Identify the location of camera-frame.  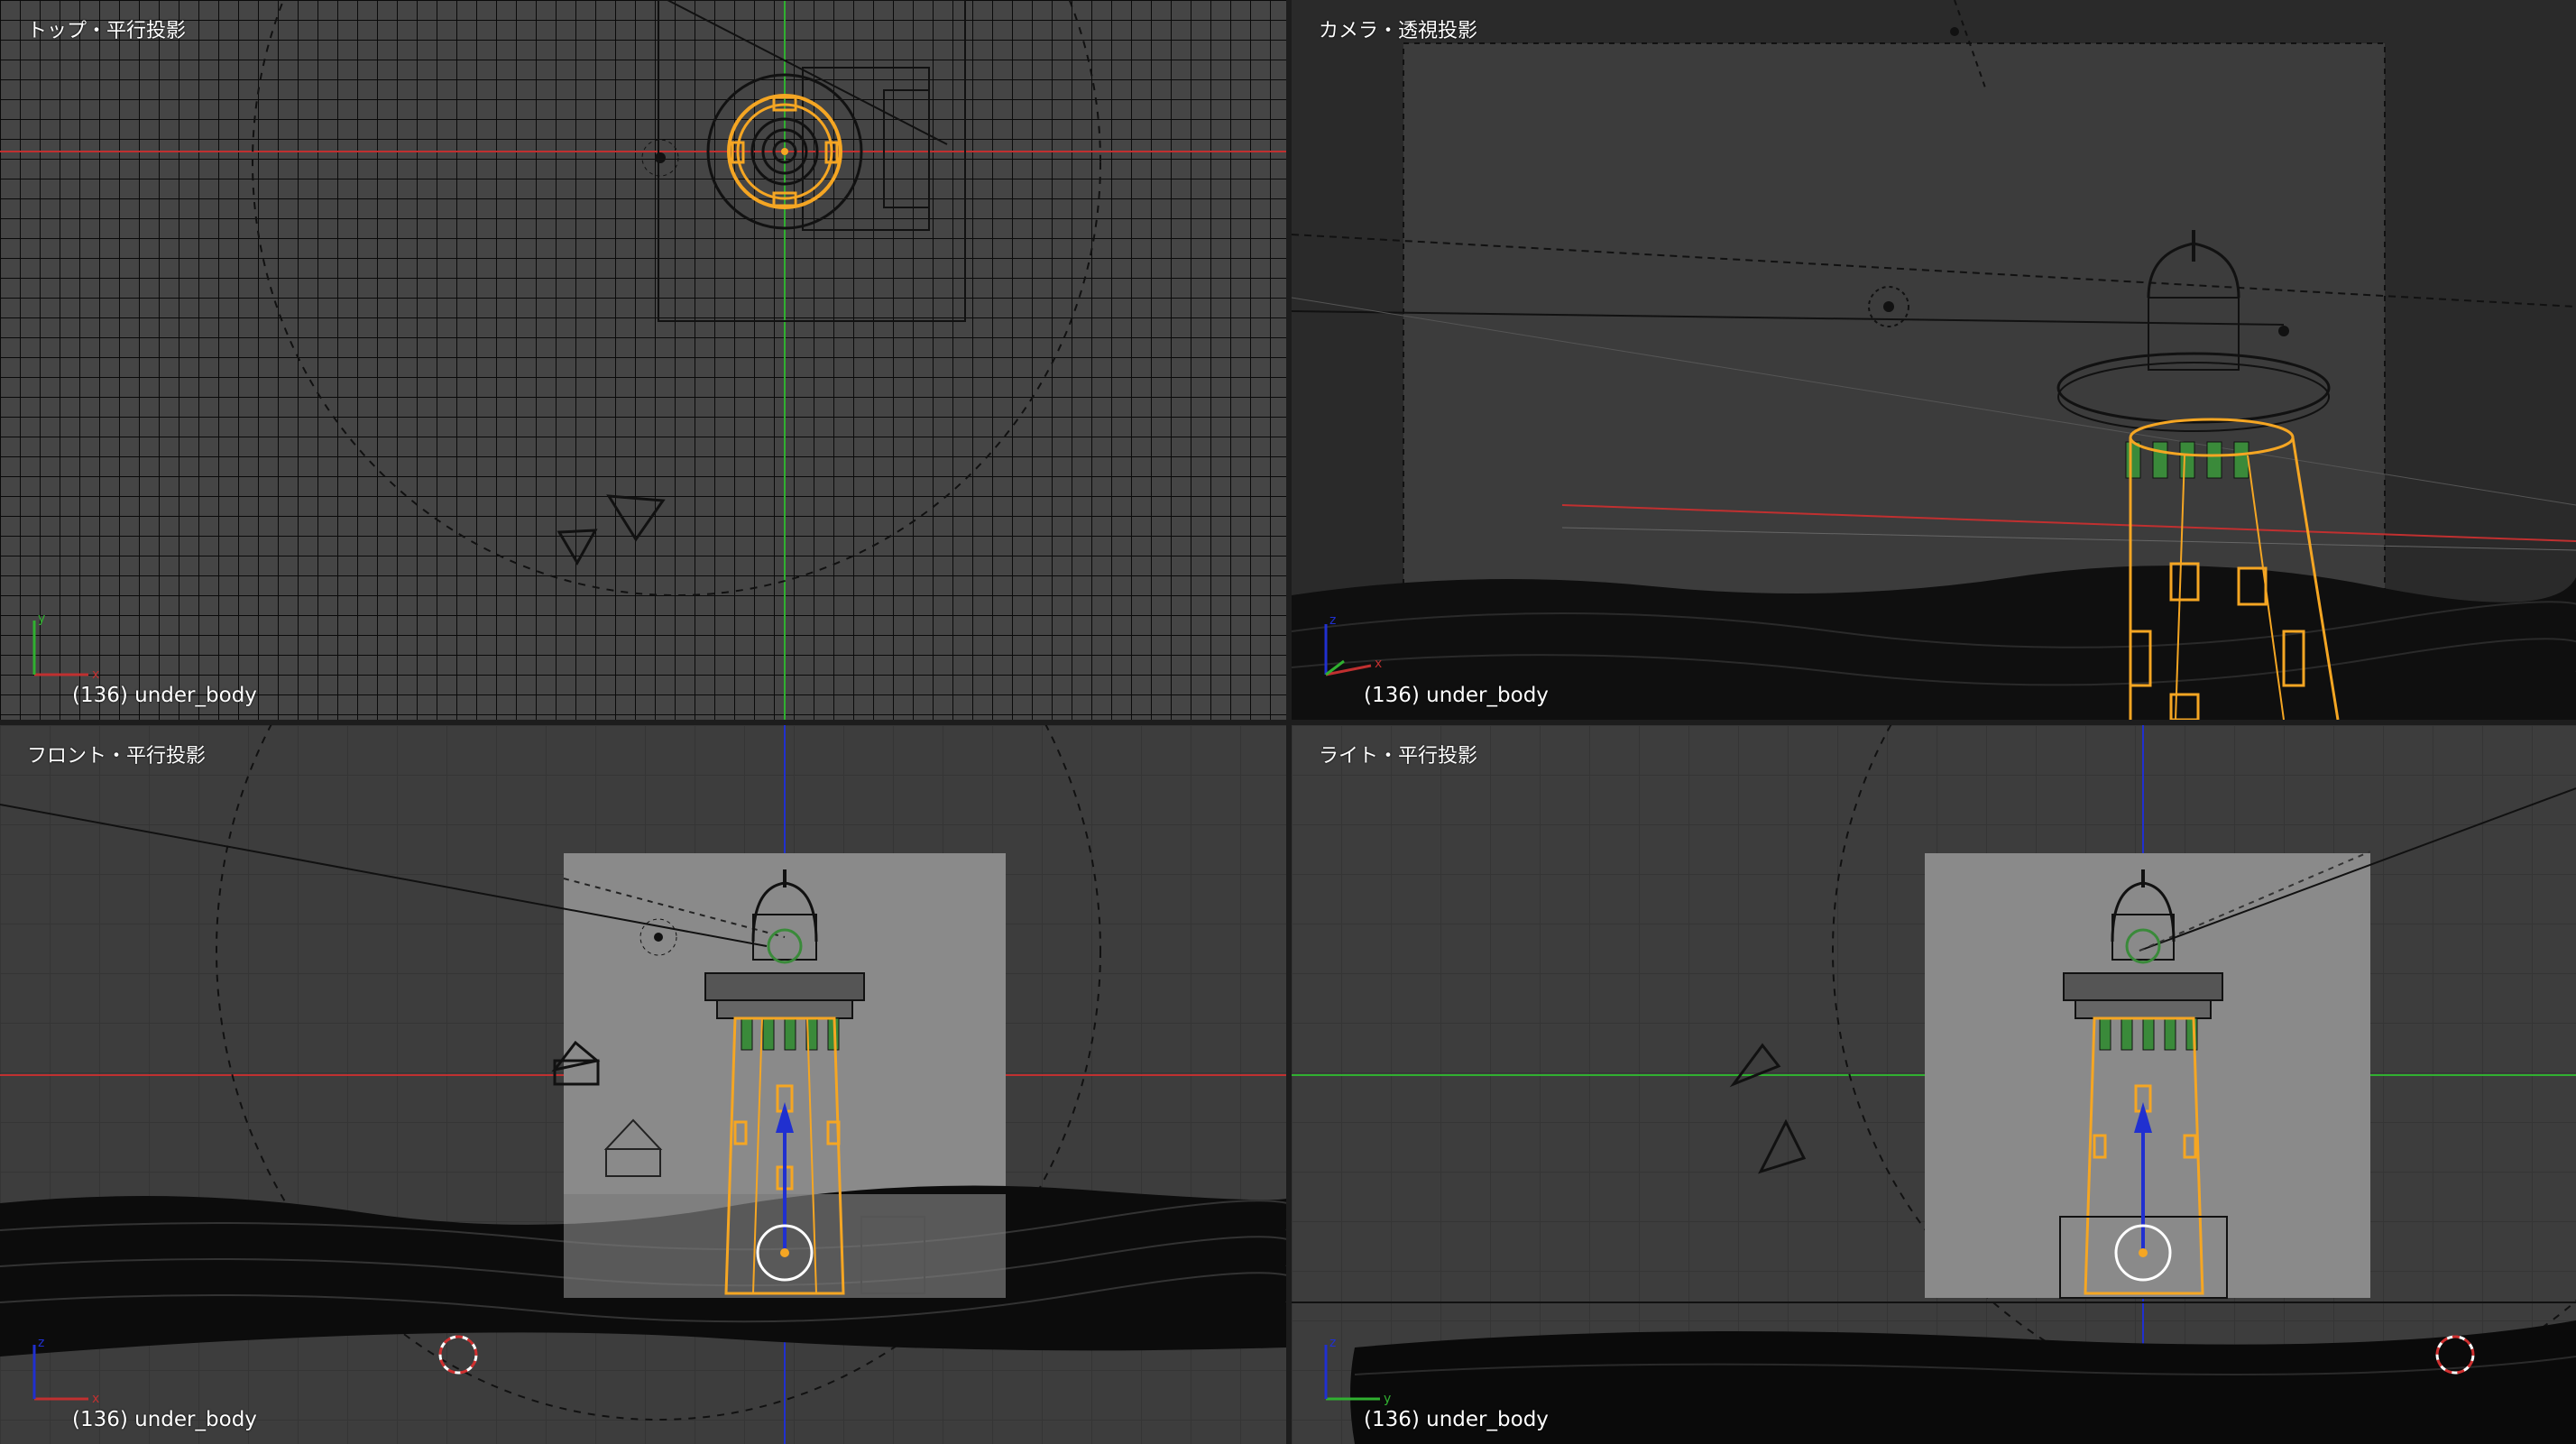
(1895, 321).